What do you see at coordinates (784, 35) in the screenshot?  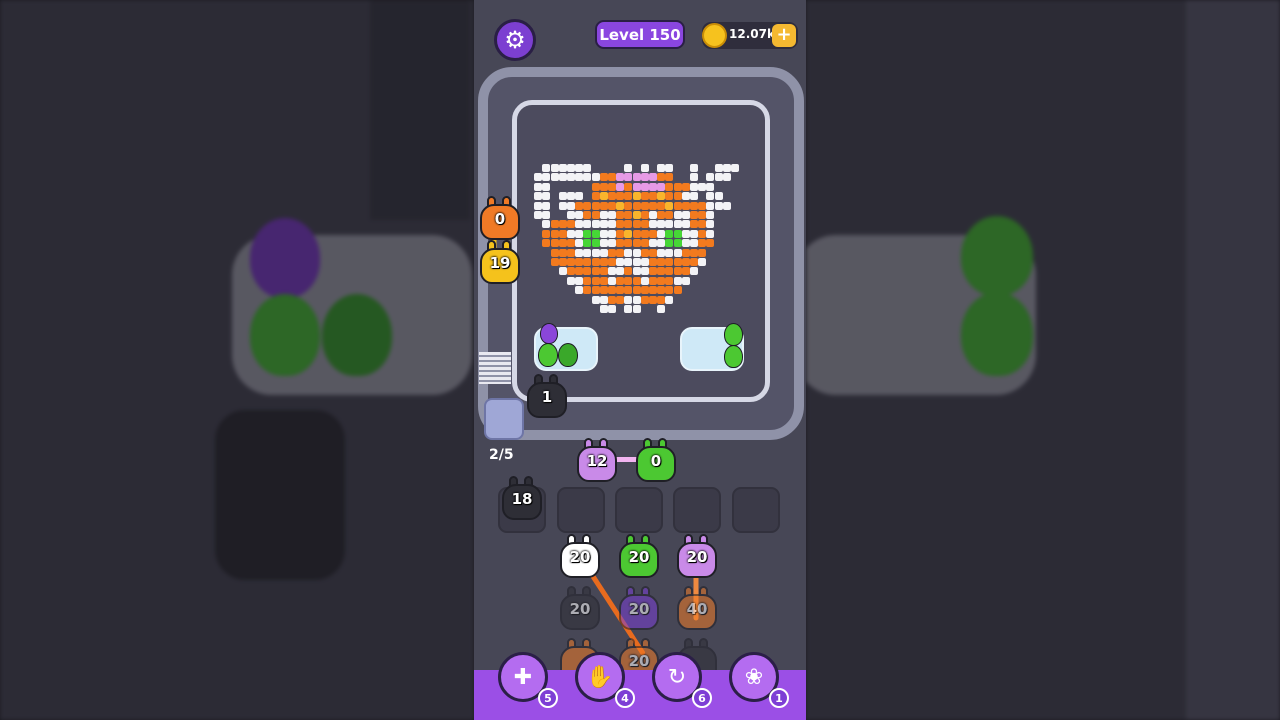 I see `add-coins-button: +` at bounding box center [784, 35].